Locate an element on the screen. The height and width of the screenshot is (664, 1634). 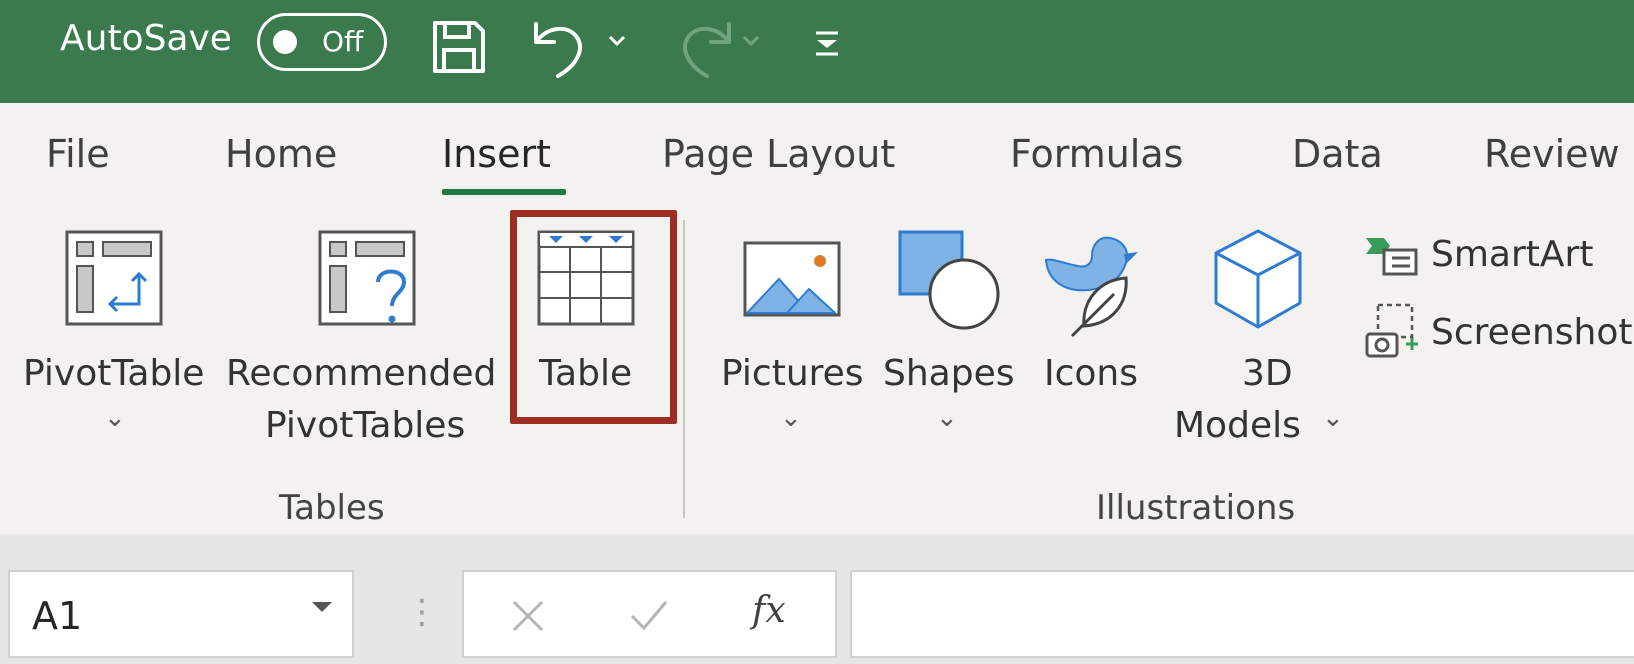
tab-page-layout: Page Layout is located at coordinates (778, 154).